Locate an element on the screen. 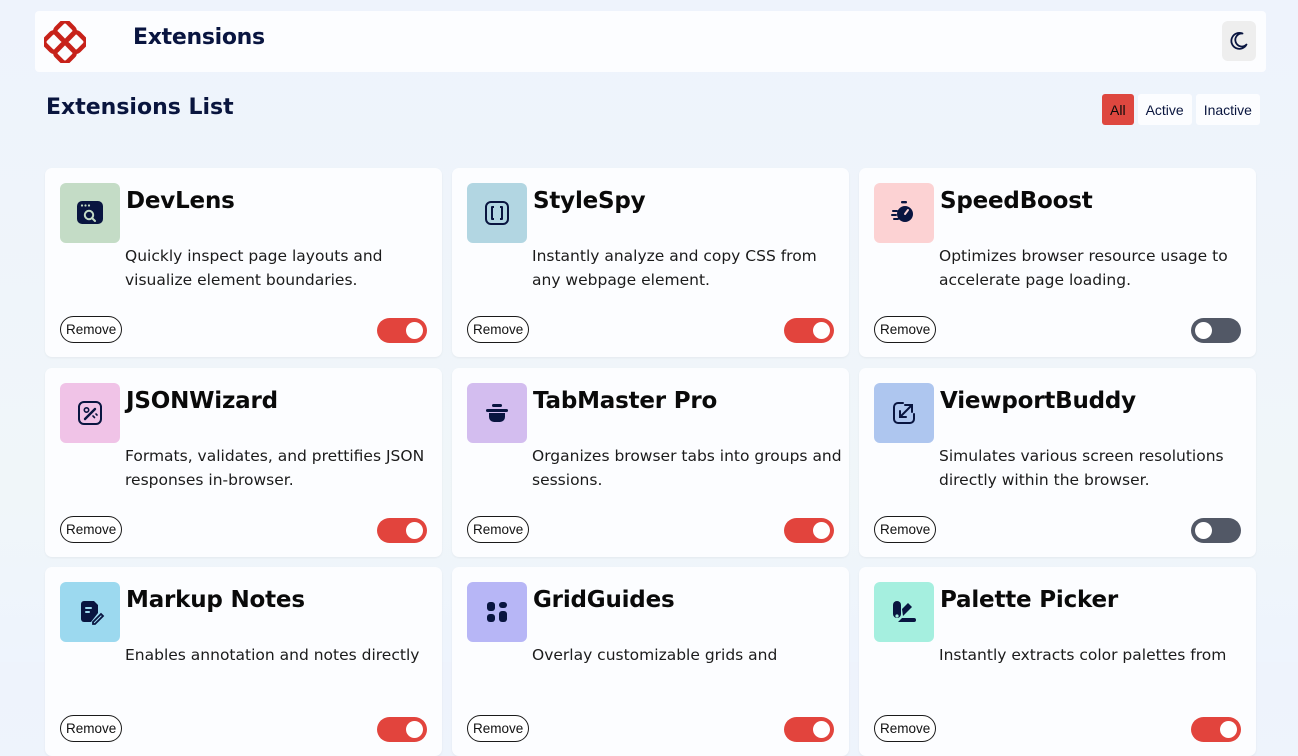 The width and height of the screenshot is (1298, 756). logo-icon is located at coordinates (65, 42).